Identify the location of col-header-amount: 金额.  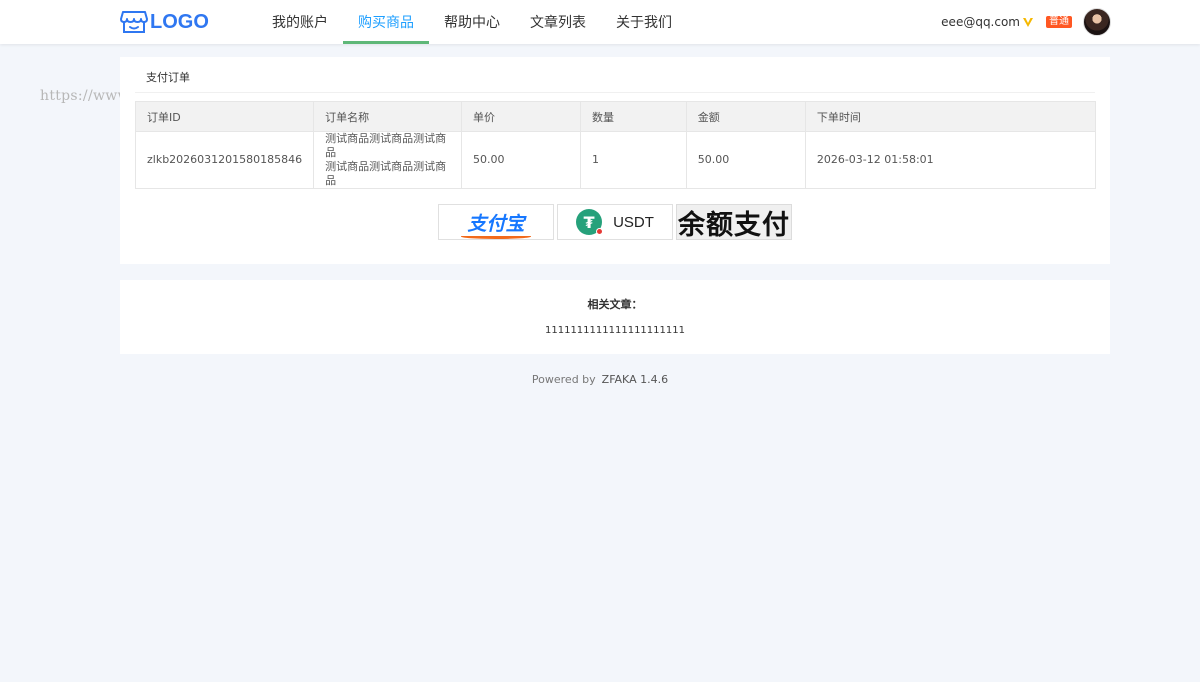
(745, 116).